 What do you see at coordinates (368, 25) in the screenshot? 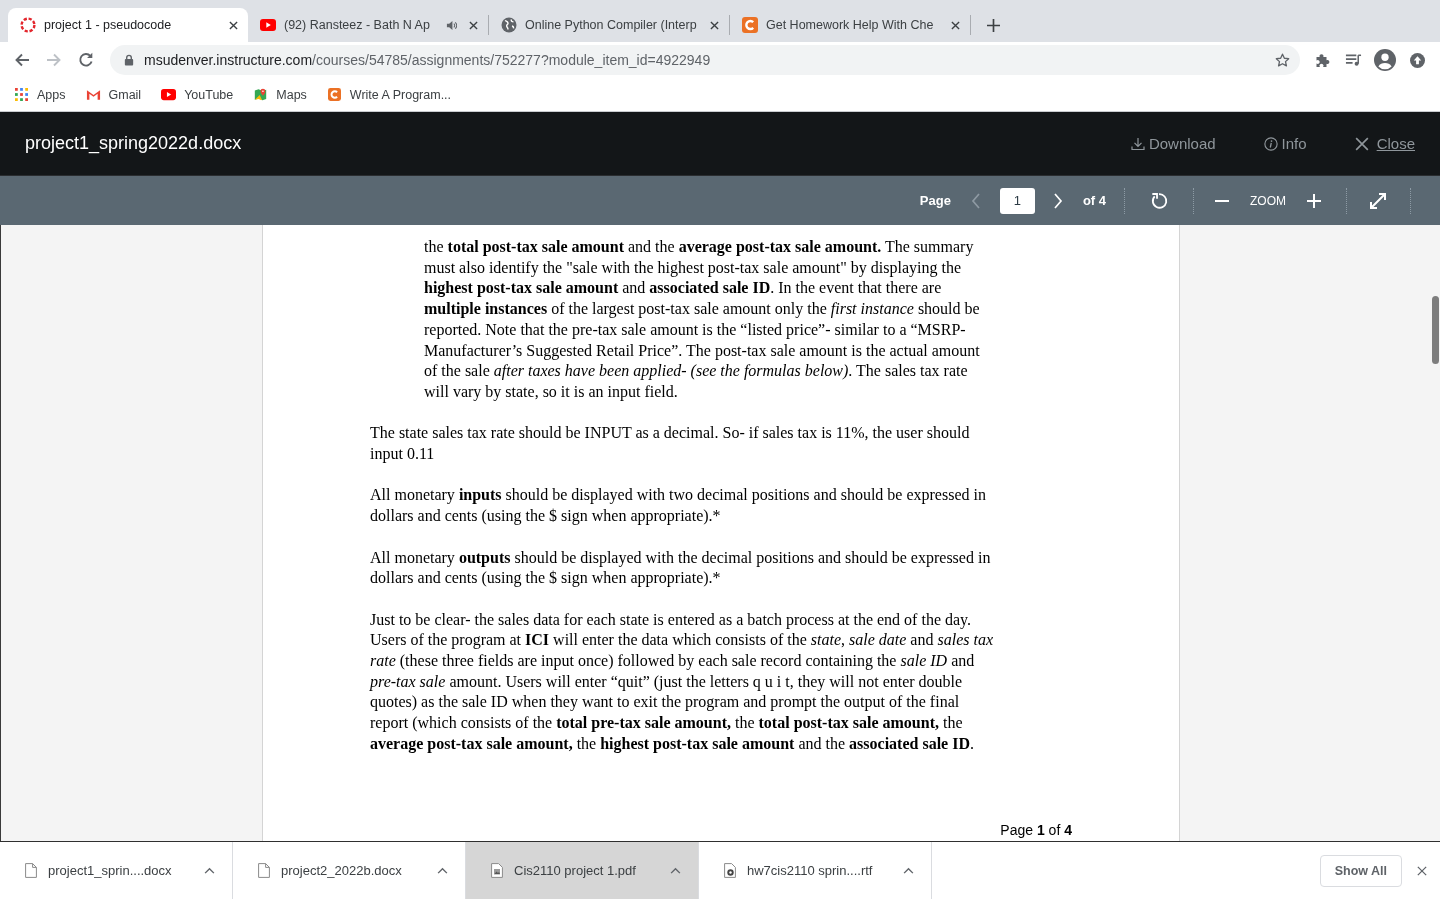
I see `browser-tab: (92) Ransteez - Bath N Ap` at bounding box center [368, 25].